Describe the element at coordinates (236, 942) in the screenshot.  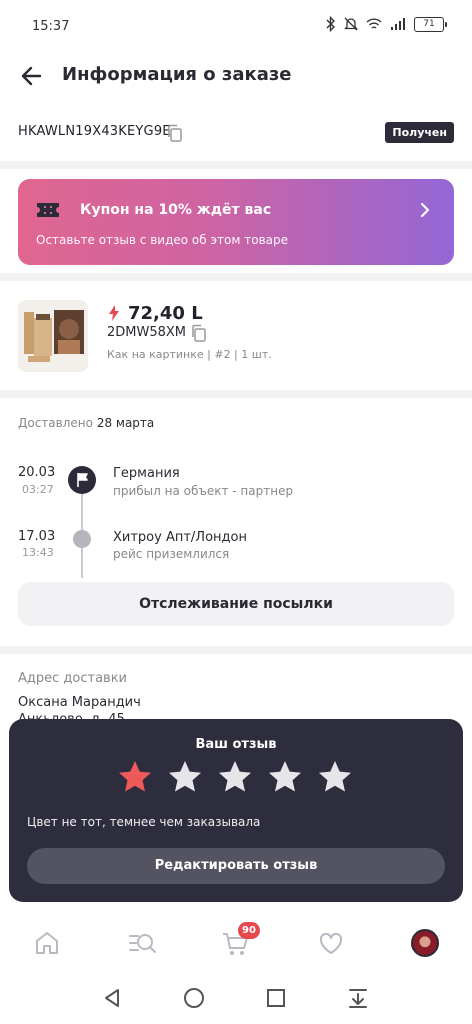
I see `bottom-nav: 90` at that location.